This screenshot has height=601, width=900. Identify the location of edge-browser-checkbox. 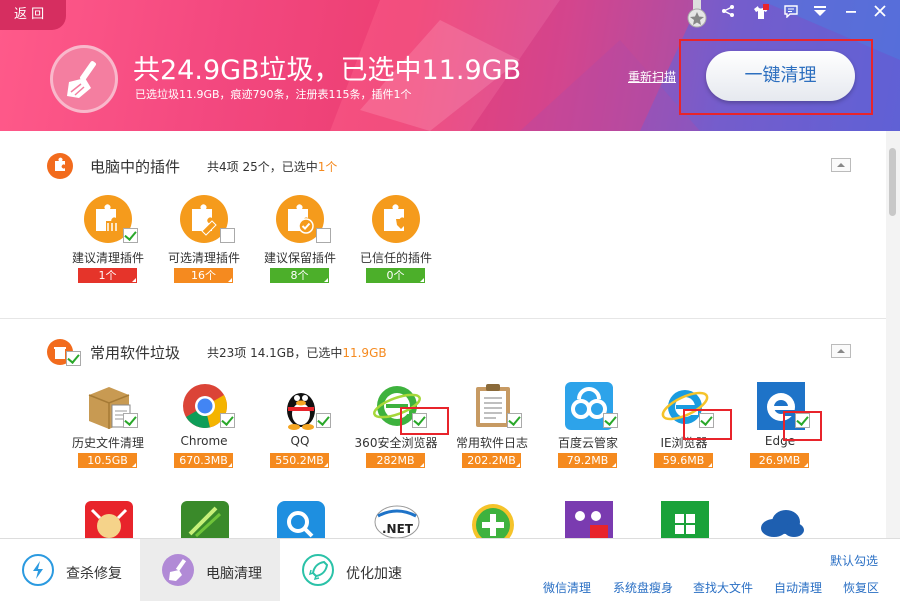
(802, 420).